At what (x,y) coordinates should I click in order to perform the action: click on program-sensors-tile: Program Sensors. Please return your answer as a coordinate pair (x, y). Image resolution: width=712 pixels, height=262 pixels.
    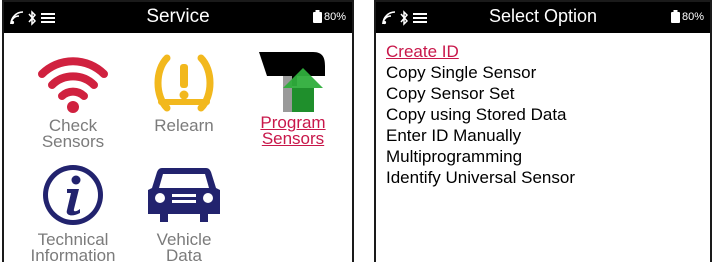
    Looking at the image, I should click on (293, 96).